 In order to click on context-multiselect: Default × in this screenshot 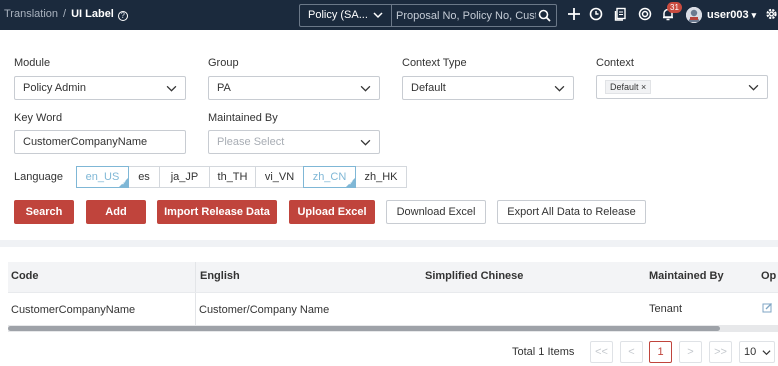, I will do `click(682, 87)`.